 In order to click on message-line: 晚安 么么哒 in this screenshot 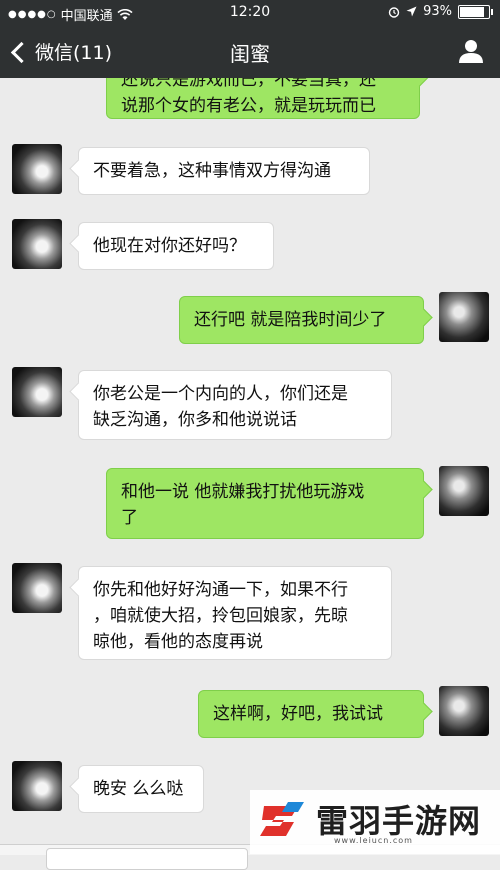, I will do `click(138, 789)`.